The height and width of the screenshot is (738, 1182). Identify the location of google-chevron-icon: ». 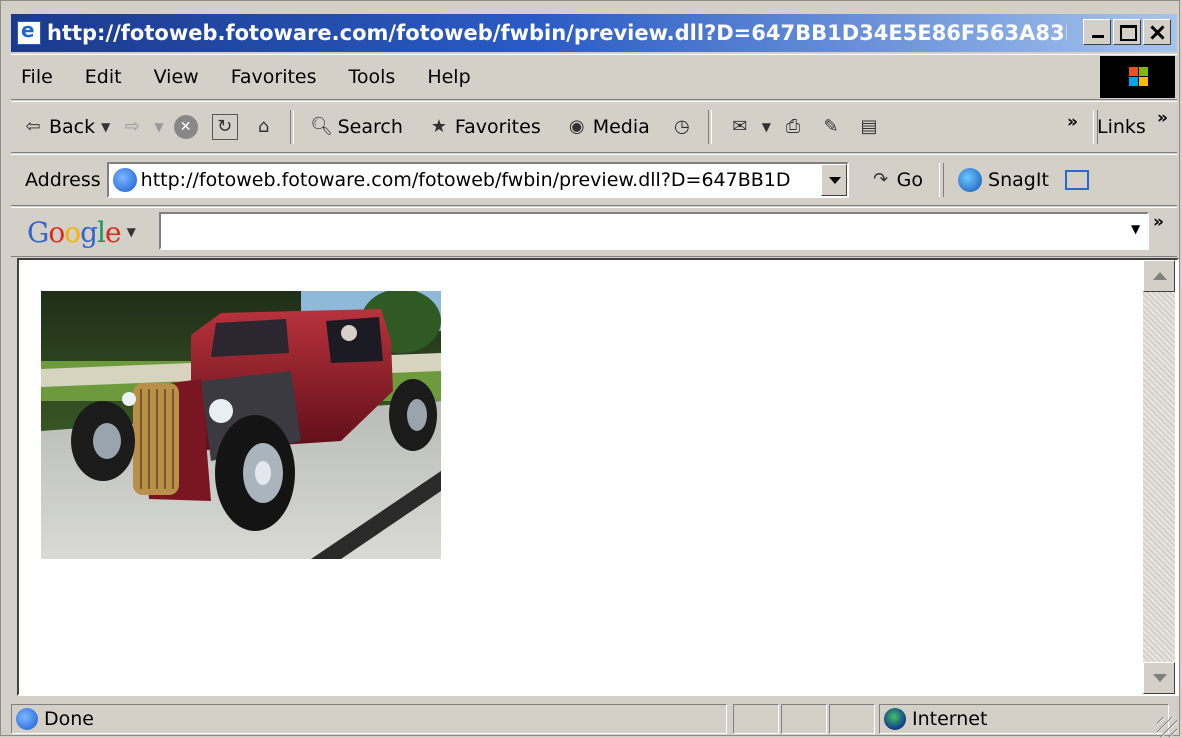
(1158, 222).